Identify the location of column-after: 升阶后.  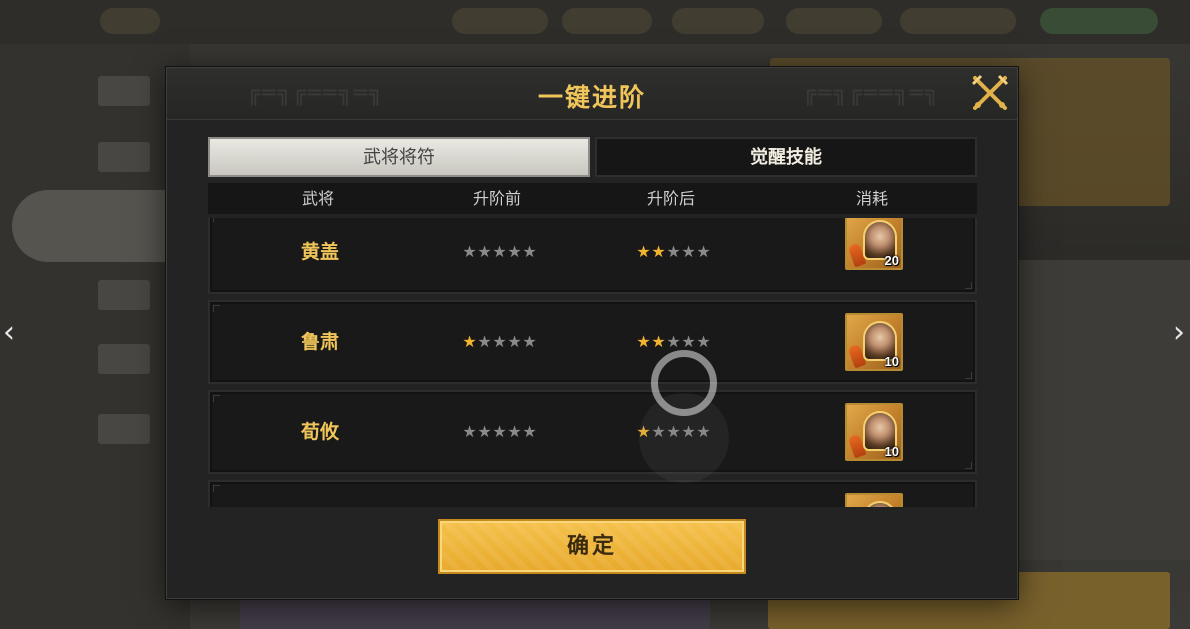
(670, 198).